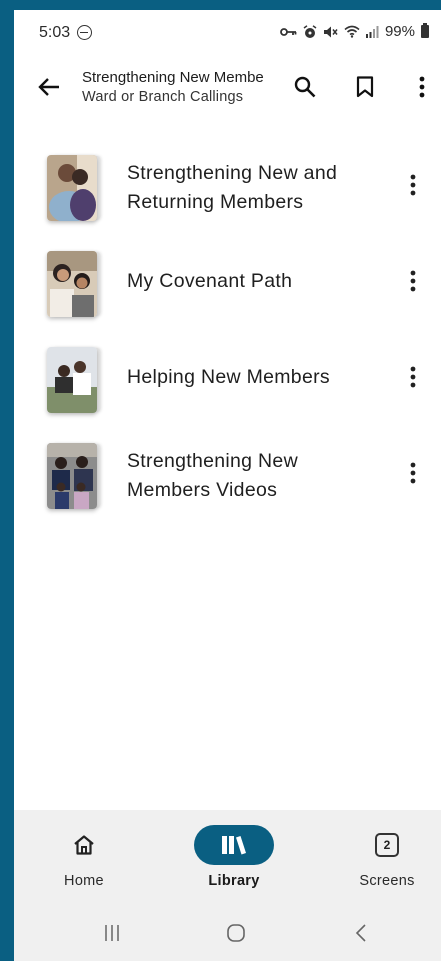  I want to click on search-button, so click(305, 87).